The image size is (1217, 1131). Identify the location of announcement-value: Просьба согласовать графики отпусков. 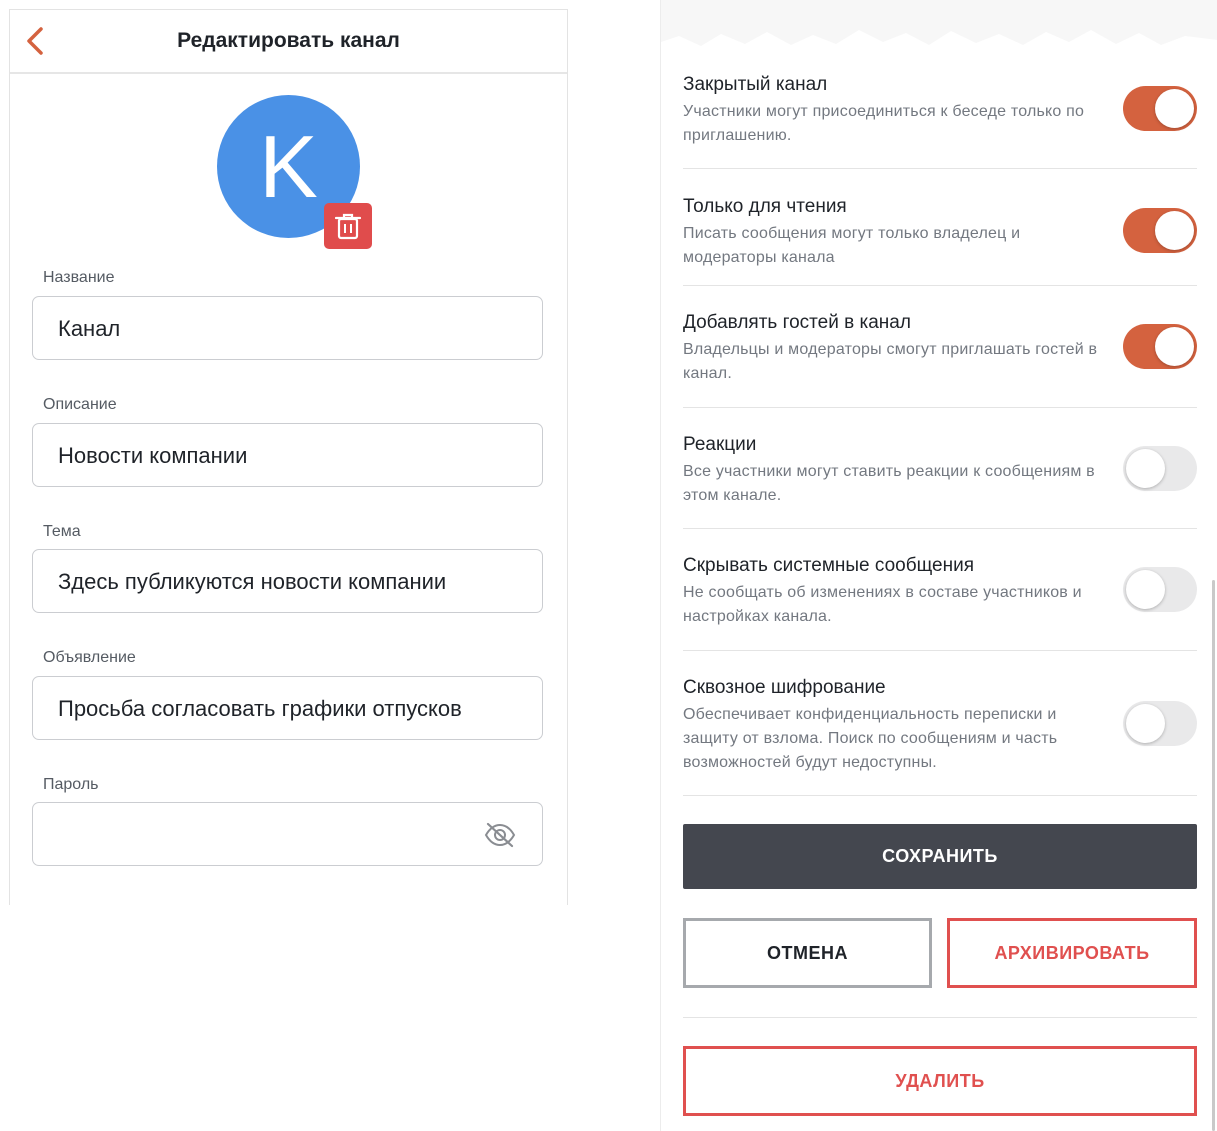
(260, 708).